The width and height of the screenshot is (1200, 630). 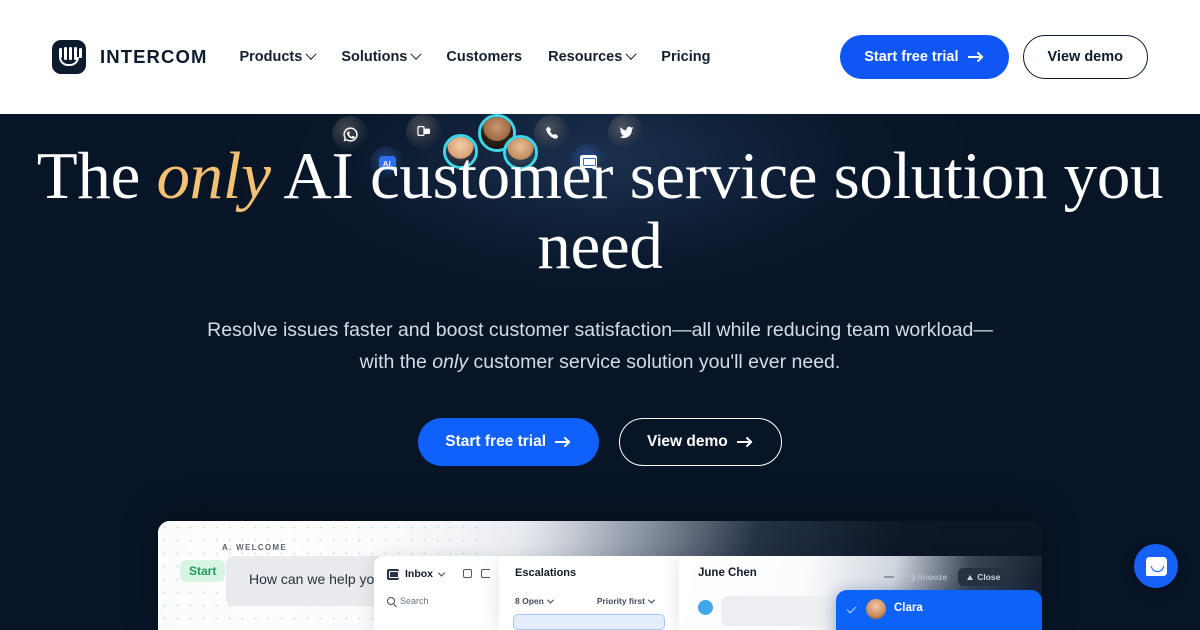 I want to click on subheadline-emphasis: only, so click(x=450, y=361).